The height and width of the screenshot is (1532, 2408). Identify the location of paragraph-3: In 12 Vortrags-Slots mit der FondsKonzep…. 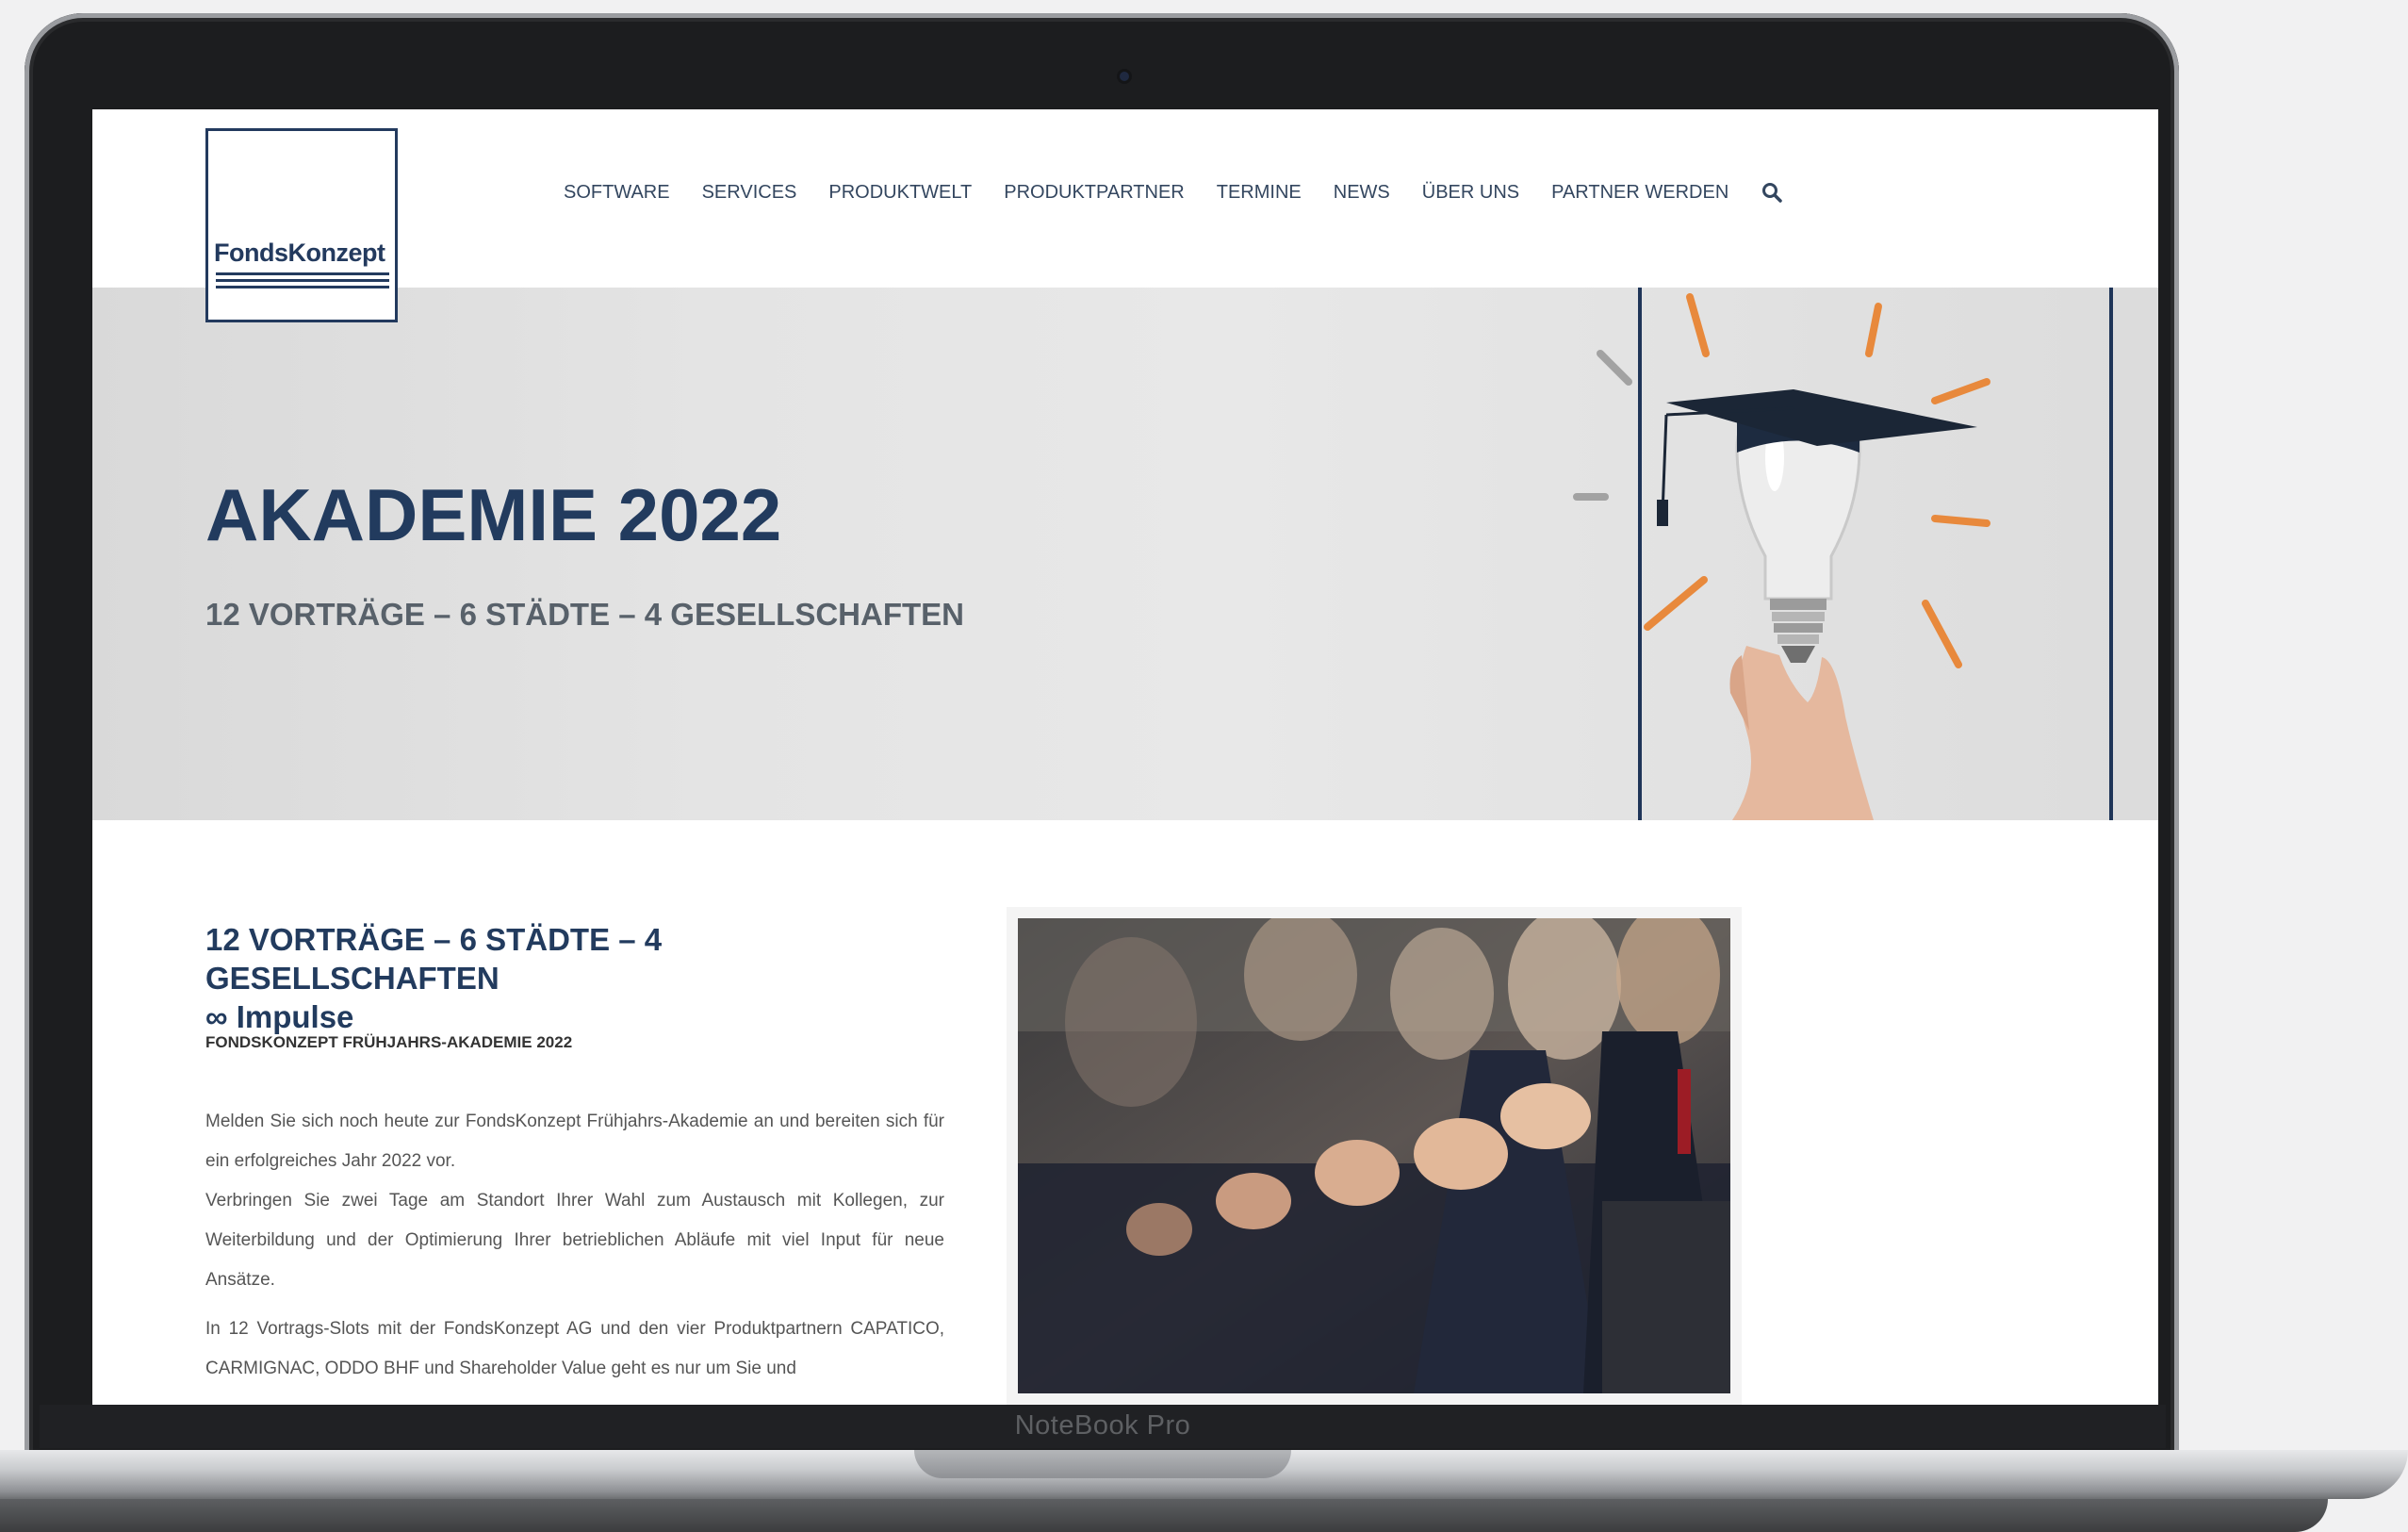
(574, 1349).